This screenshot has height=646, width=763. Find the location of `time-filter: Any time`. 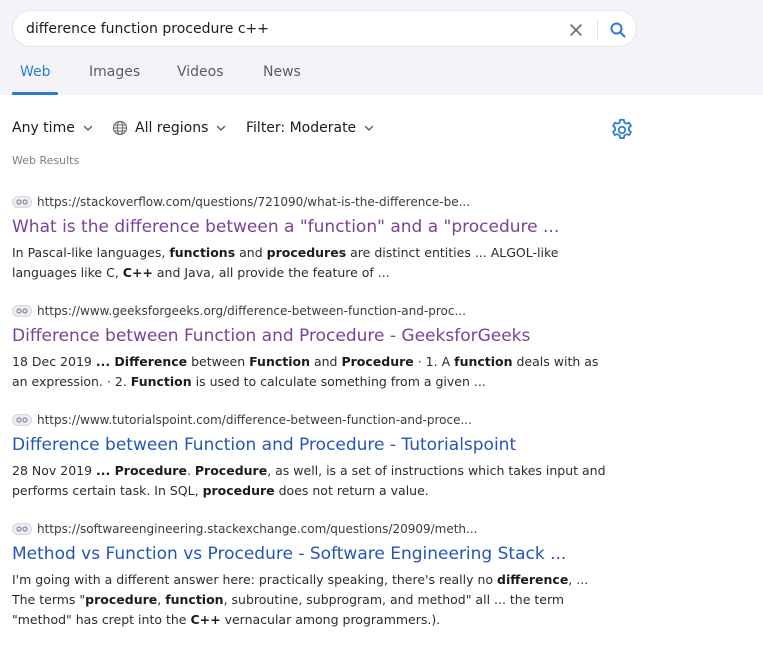

time-filter: Any time is located at coordinates (53, 128).